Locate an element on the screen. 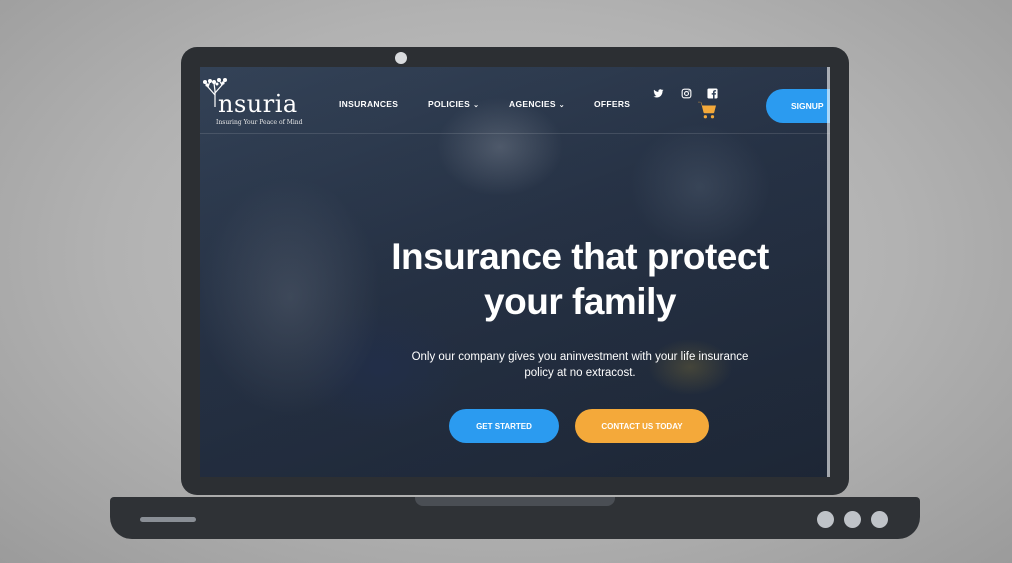 This screenshot has height=563, width=1012. nav-item-insurances: INSURANCES is located at coordinates (368, 104).